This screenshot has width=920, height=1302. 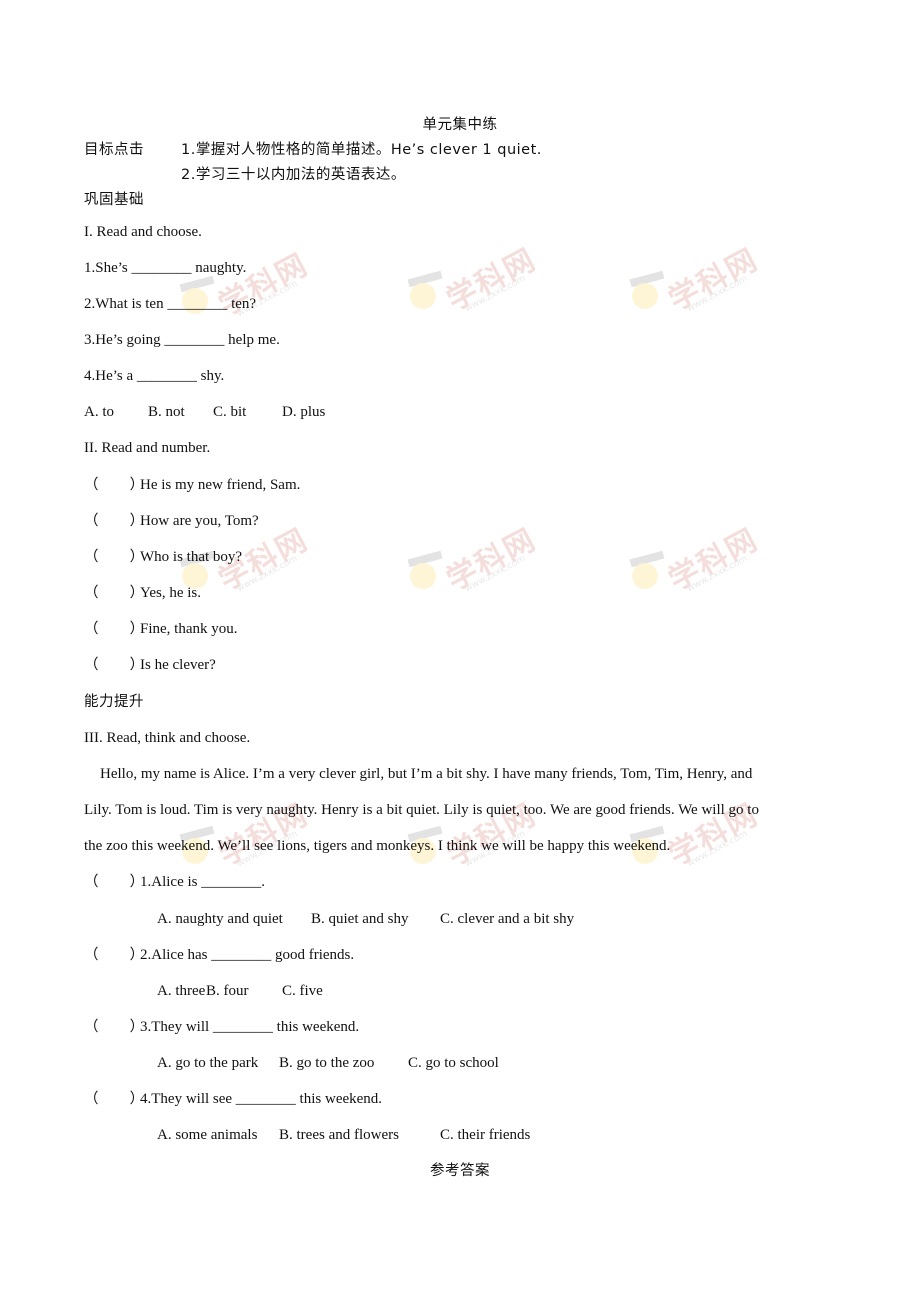 What do you see at coordinates (302, 991) in the screenshot?
I see `part3-option: C. five` at bounding box center [302, 991].